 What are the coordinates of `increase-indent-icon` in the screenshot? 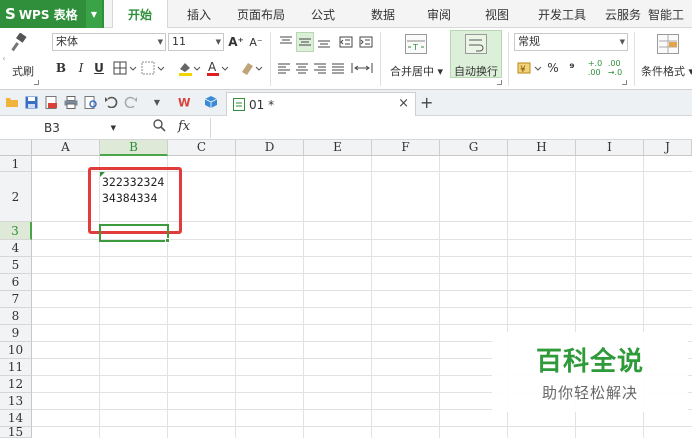 It's located at (366, 42).